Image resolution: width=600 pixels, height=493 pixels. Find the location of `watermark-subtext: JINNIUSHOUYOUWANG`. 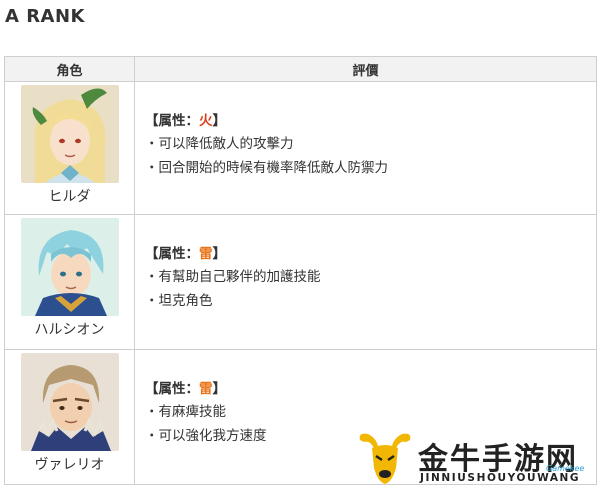

watermark-subtext: JINNIUSHOUYOUWANG is located at coordinates (500, 478).